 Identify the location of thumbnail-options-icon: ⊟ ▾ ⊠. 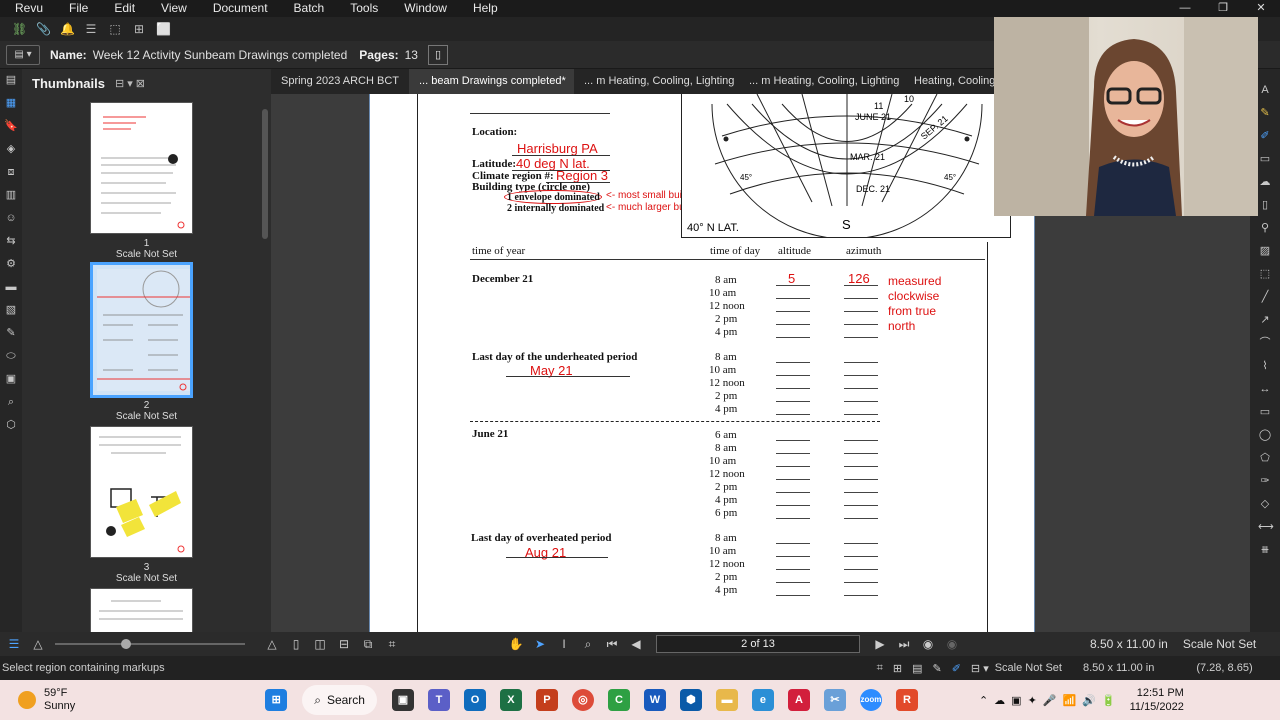
(130, 83).